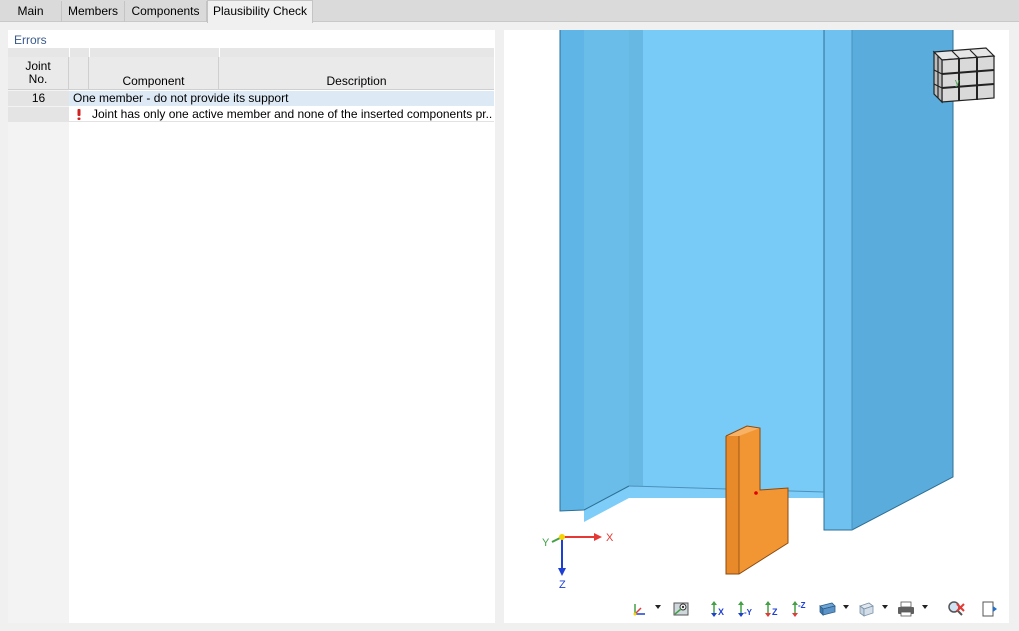 Image resolution: width=1019 pixels, height=631 pixels. What do you see at coordinates (756, 493) in the screenshot?
I see `joint-node-marker` at bounding box center [756, 493].